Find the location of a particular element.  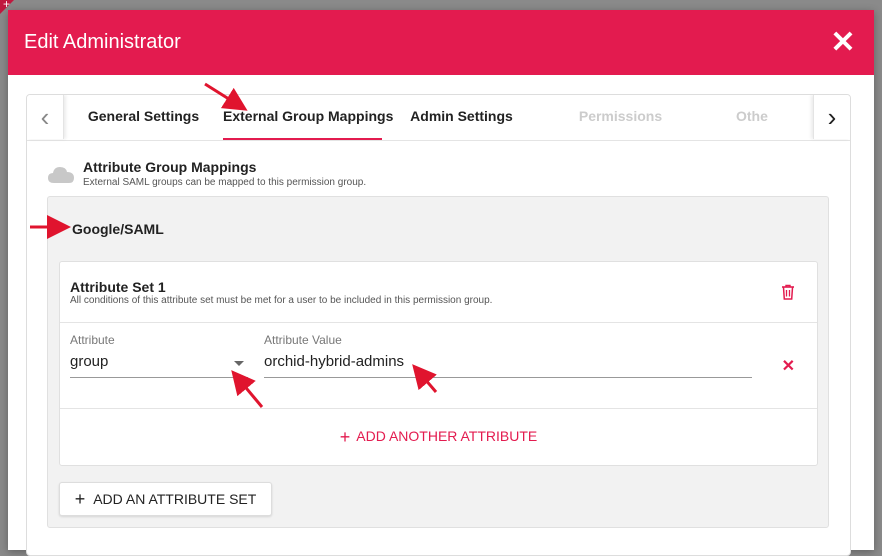

tab-external-group-mappings: External Group Mappings is located at coordinates (308, 117).